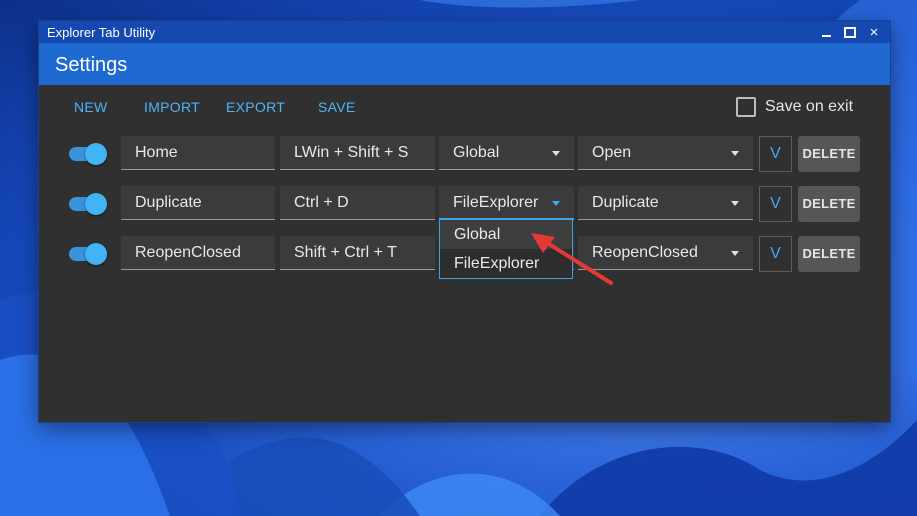 This screenshot has height=516, width=917. I want to click on minimize-icon, so click(826, 36).